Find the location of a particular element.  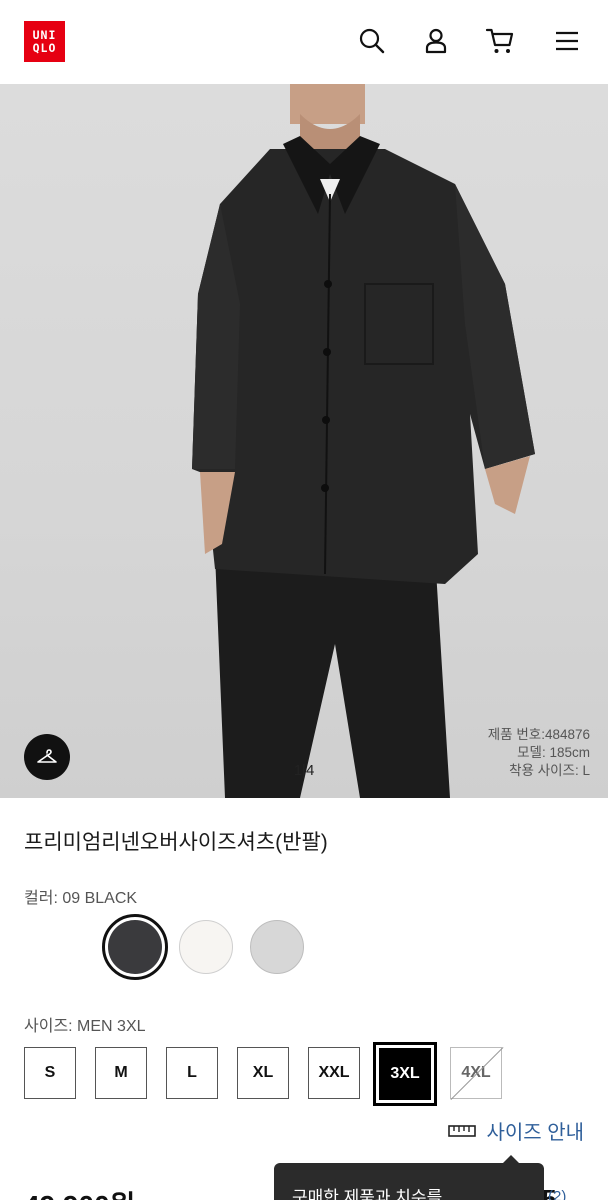

logo-line-1: UNI is located at coordinates (44, 34).